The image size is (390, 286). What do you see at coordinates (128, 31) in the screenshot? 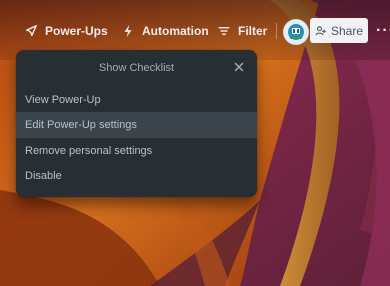
I see `bolt-icon` at bounding box center [128, 31].